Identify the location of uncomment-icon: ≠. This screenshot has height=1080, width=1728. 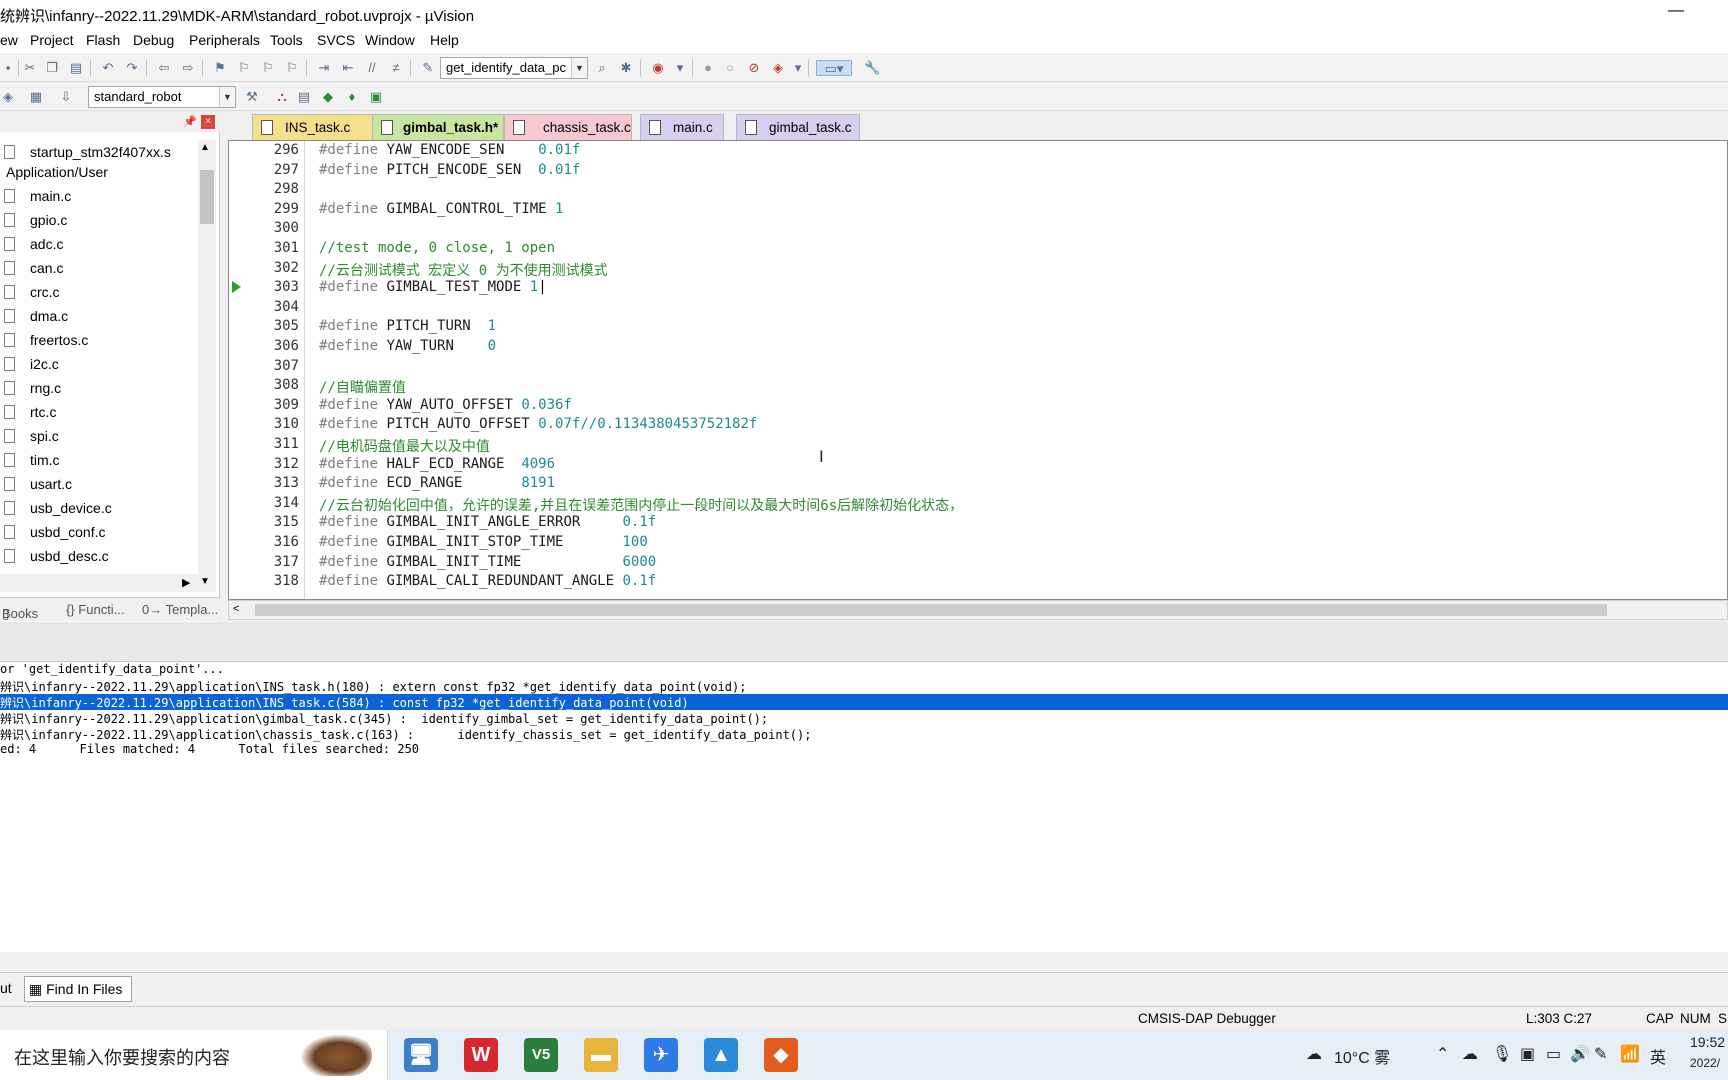
(396, 68).